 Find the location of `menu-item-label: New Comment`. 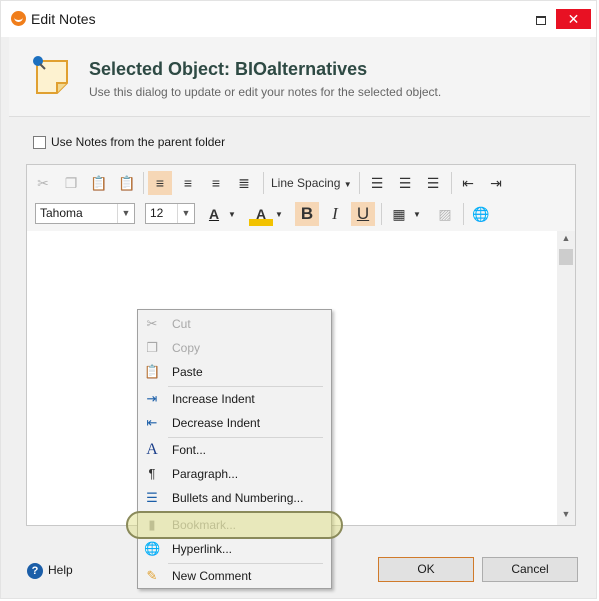

menu-item-label: New Comment is located at coordinates (212, 576).